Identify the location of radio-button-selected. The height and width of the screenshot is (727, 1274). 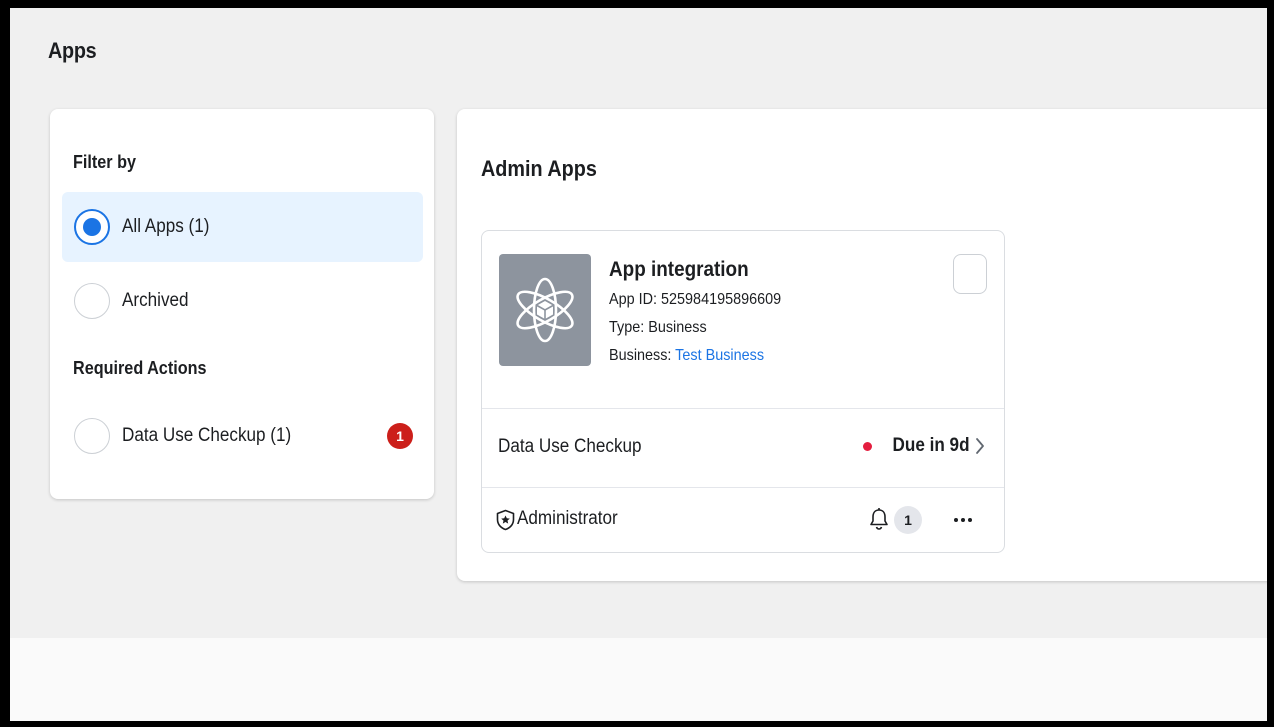
(92, 227).